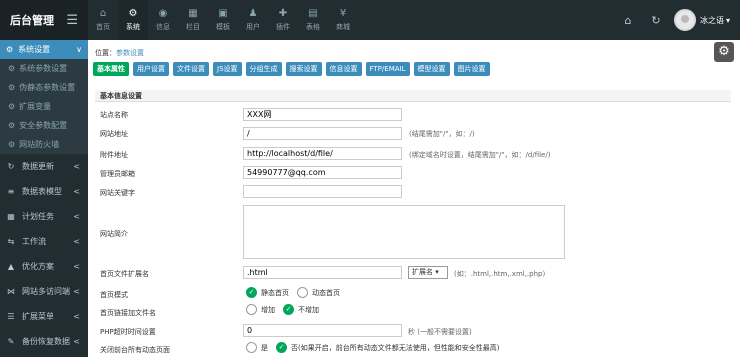 This screenshot has width=740, height=357. What do you see at coordinates (117, 193) in the screenshot?
I see `keywords-label: 网站关键字` at bounding box center [117, 193].